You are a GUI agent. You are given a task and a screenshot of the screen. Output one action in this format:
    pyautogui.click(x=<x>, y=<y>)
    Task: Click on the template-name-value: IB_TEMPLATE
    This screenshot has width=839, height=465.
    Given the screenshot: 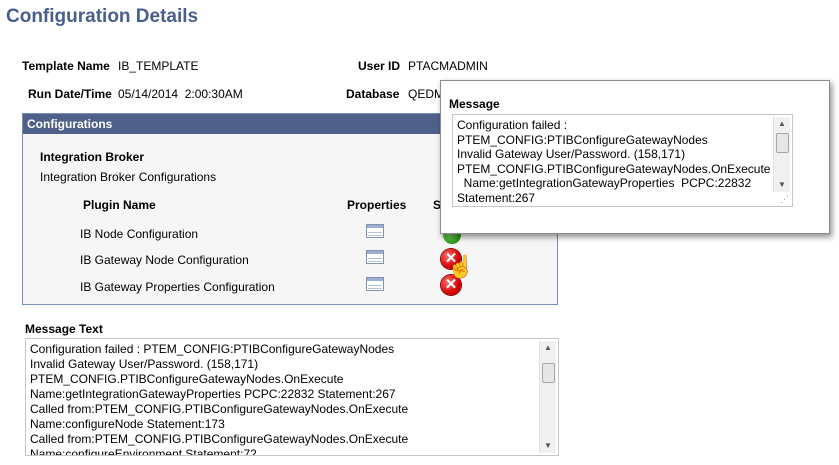 What is the action you would take?
    pyautogui.click(x=158, y=66)
    